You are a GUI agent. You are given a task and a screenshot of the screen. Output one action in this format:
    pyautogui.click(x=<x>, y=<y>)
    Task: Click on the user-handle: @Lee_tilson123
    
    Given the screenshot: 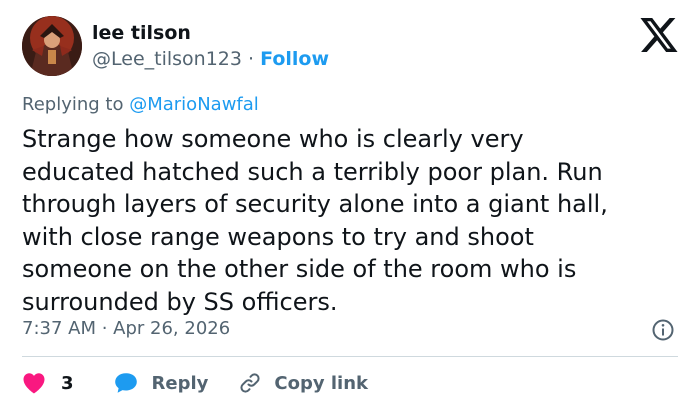 What is the action you would take?
    pyautogui.click(x=167, y=59)
    